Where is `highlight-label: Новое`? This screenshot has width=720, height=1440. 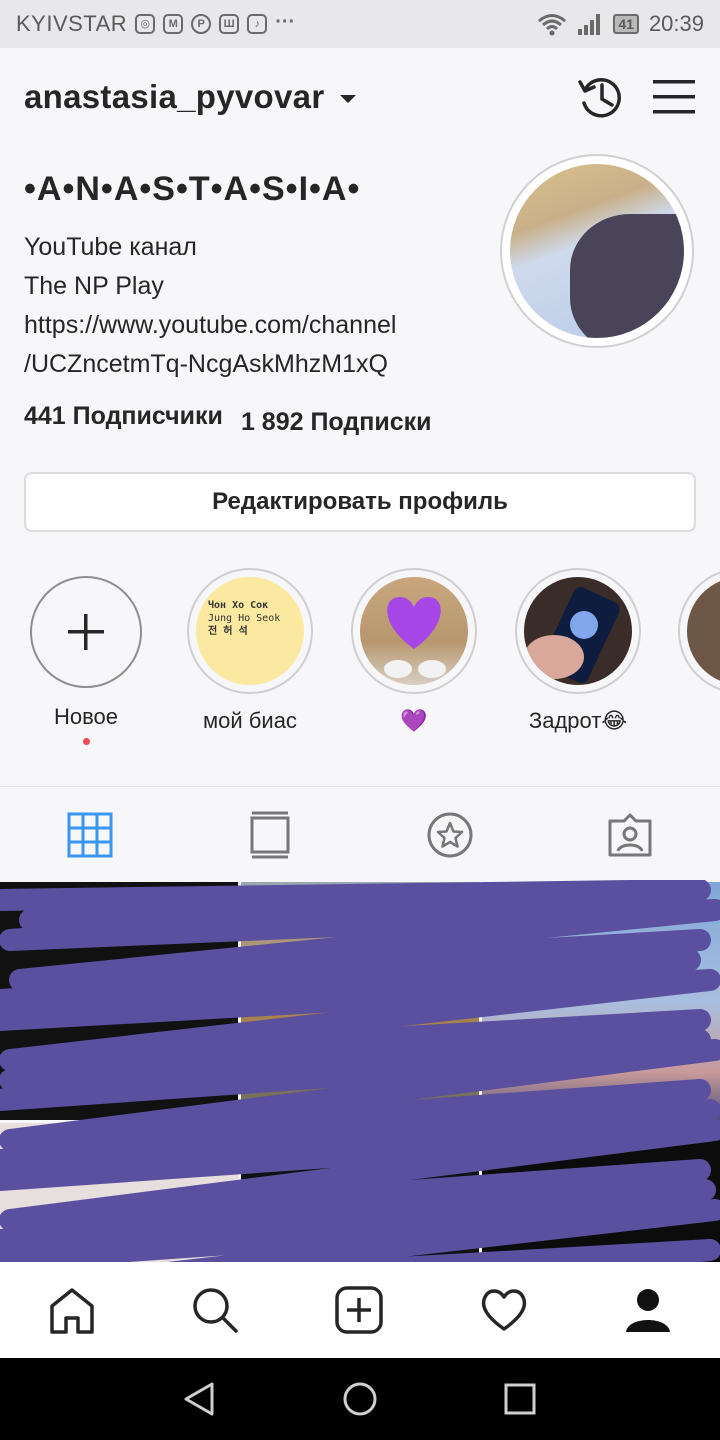
highlight-label: Новое is located at coordinates (86, 716).